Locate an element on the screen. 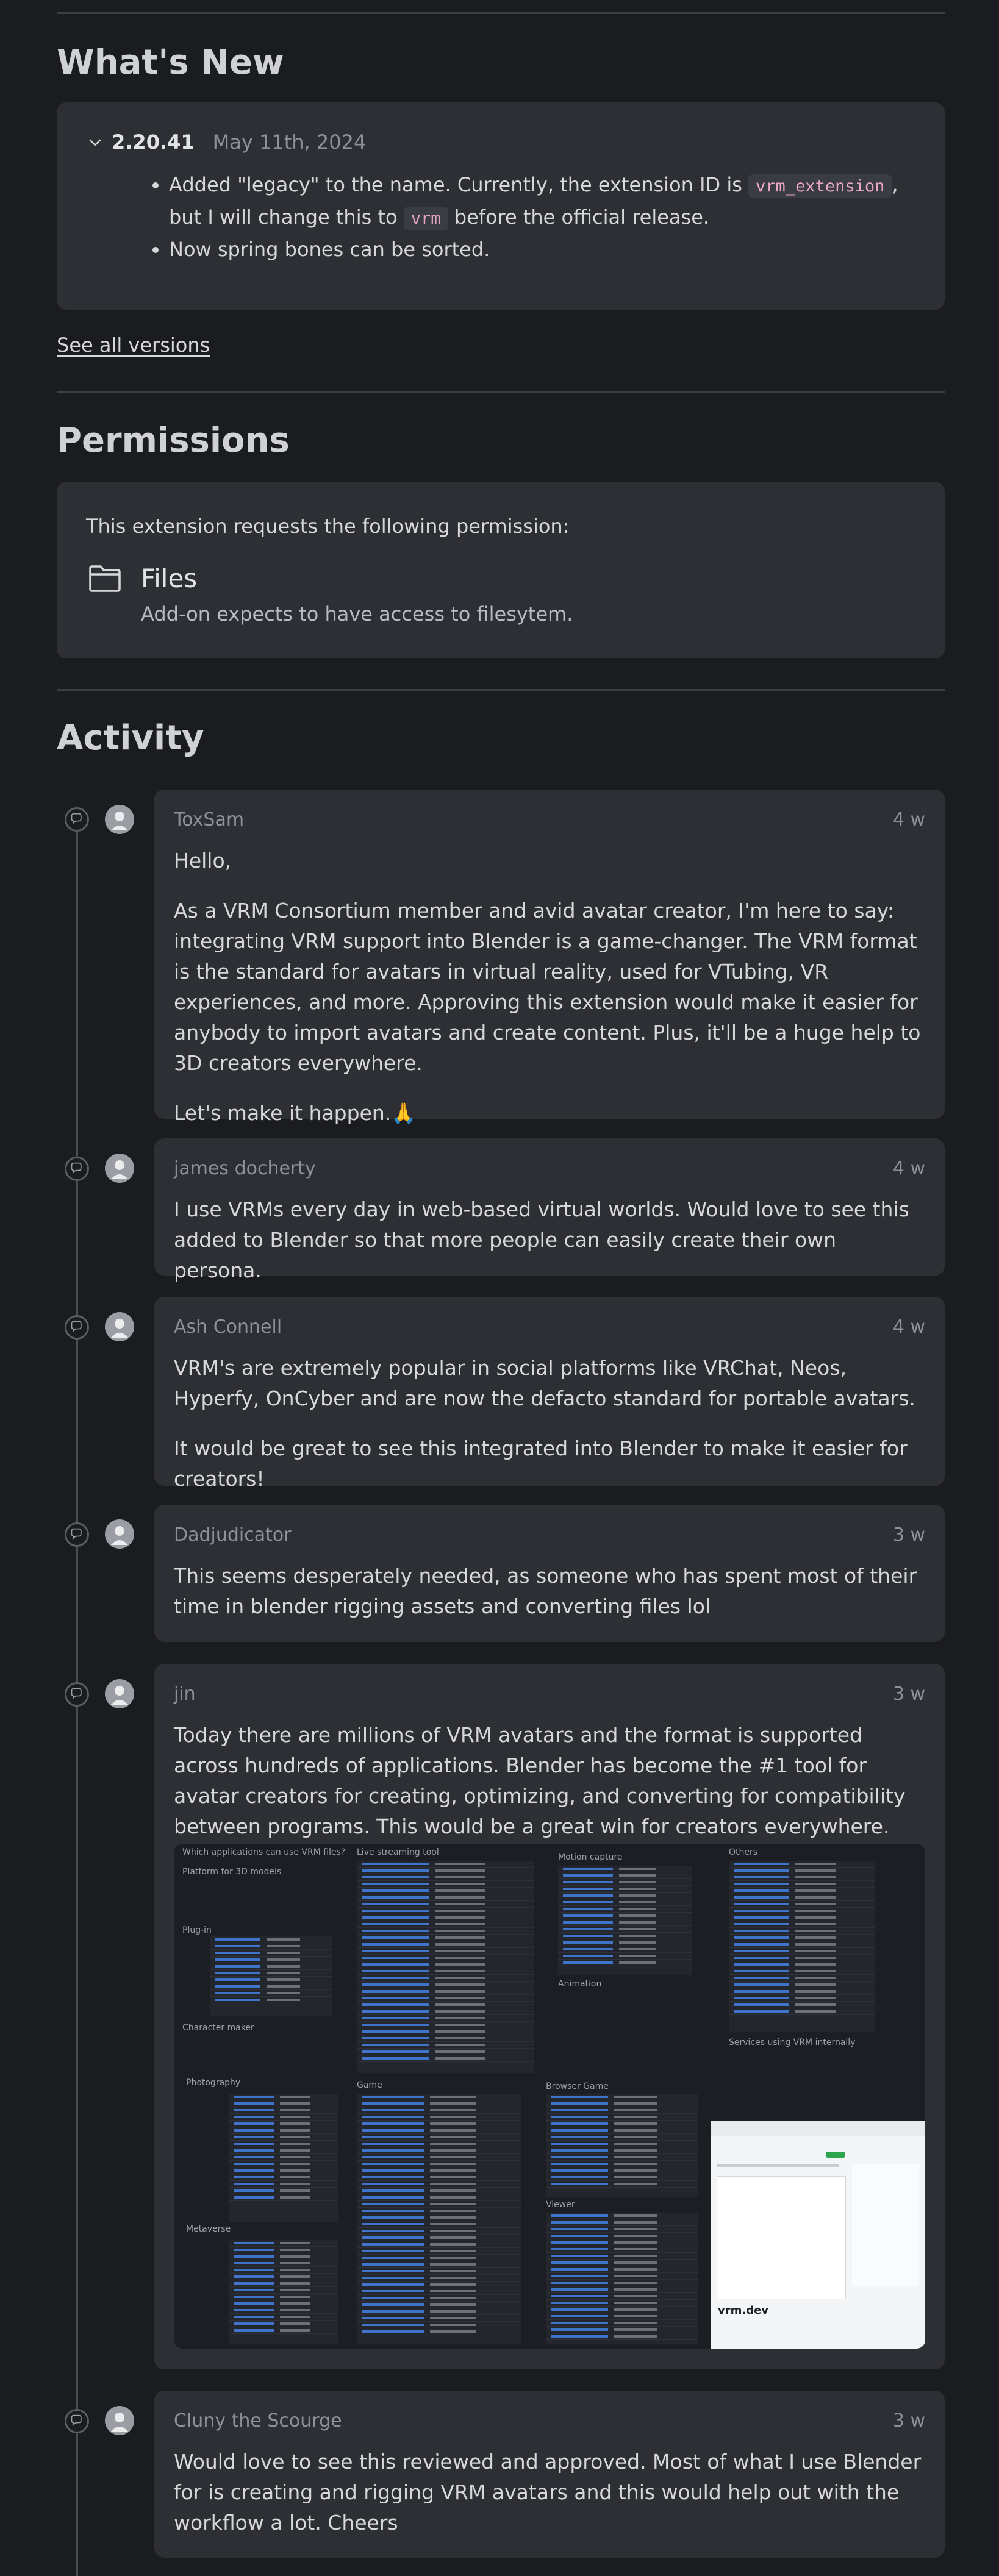  activity-heading: Activity is located at coordinates (130, 738).